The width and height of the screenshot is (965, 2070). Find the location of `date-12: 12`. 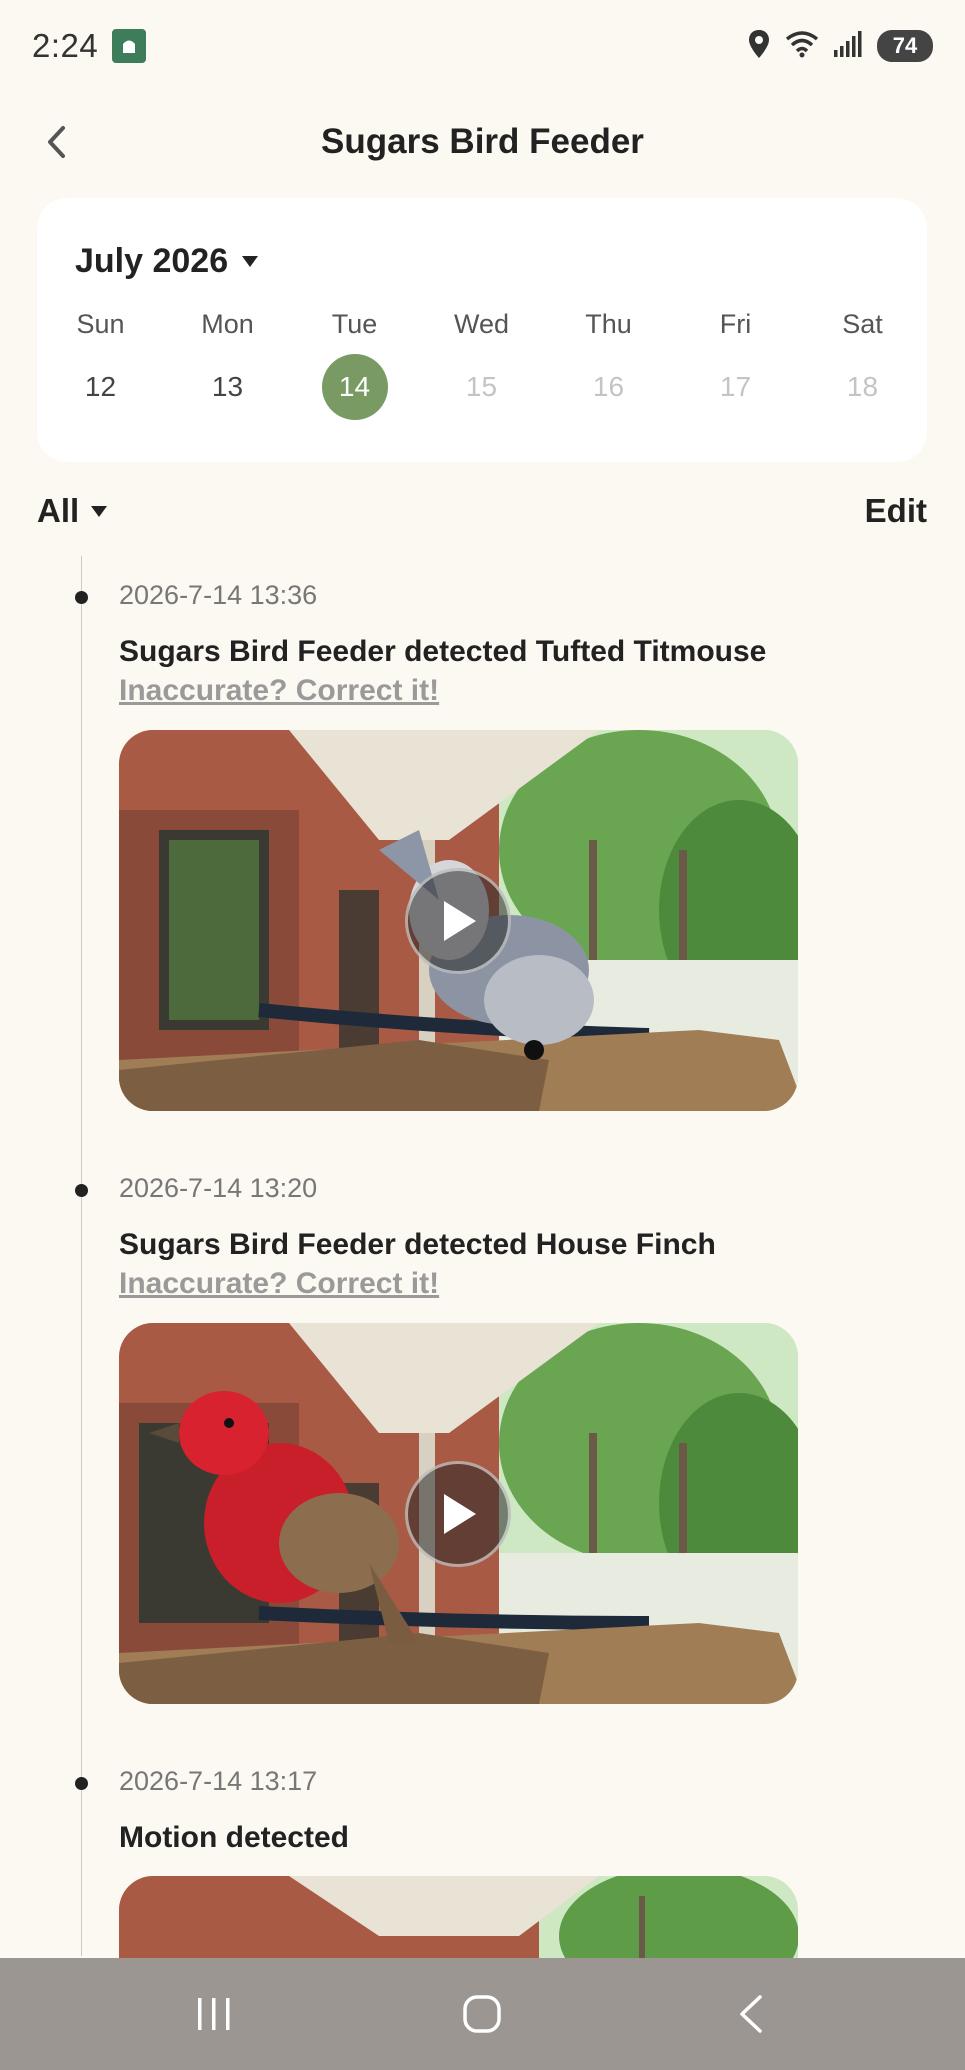

date-12: 12 is located at coordinates (100, 387).